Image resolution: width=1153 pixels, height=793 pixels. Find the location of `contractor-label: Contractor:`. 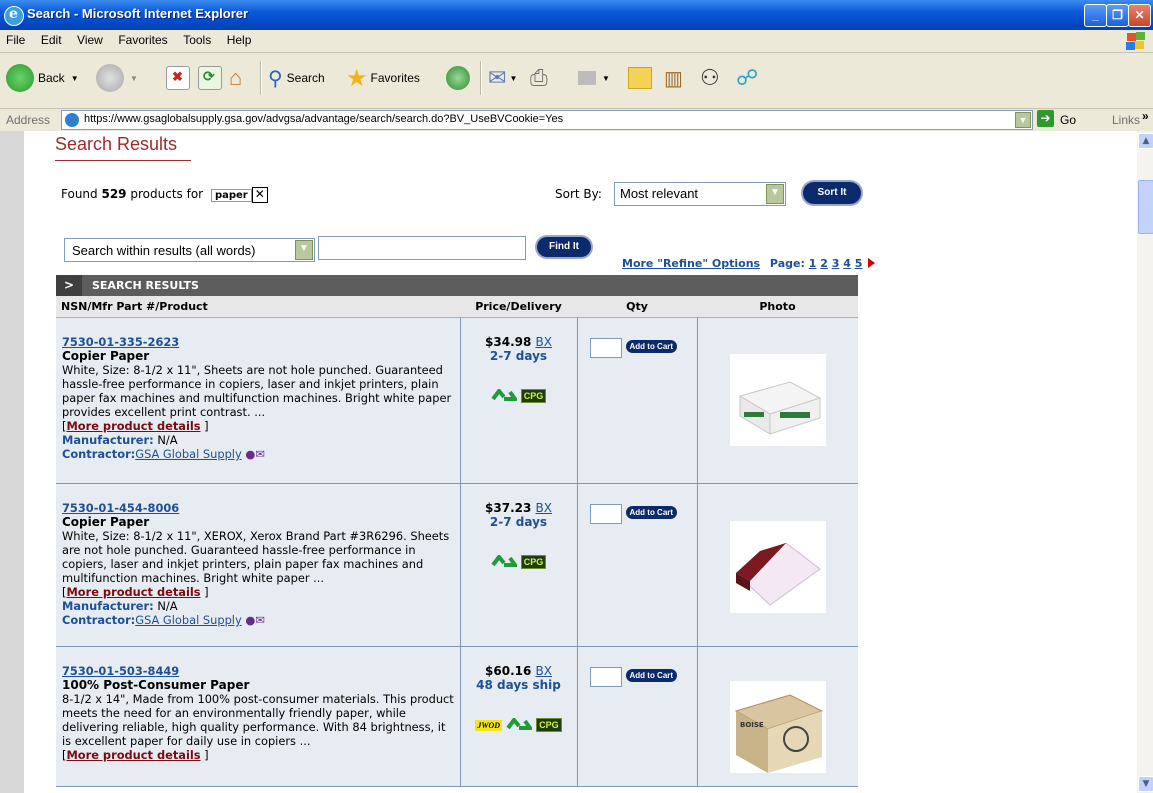

contractor-label: Contractor: is located at coordinates (99, 620).